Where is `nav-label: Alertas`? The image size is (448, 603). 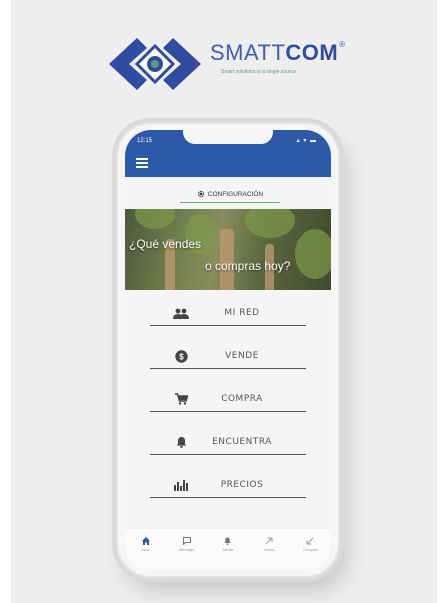 nav-label: Alertas is located at coordinates (228, 550).